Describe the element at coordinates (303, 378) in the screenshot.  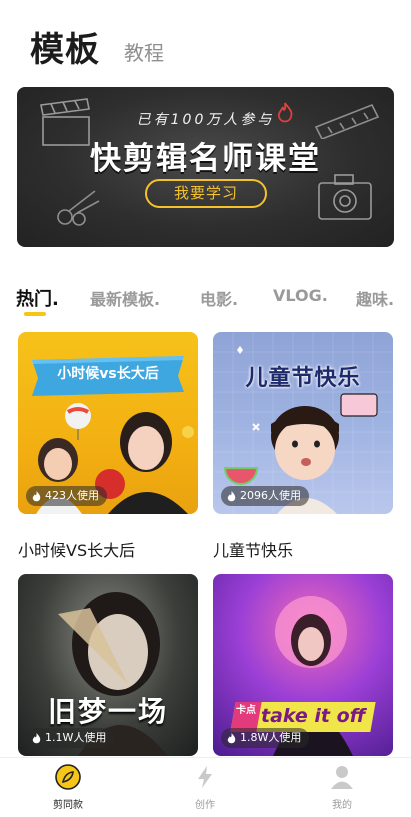
I see `card-overlay-text: 儿童节快乐` at that location.